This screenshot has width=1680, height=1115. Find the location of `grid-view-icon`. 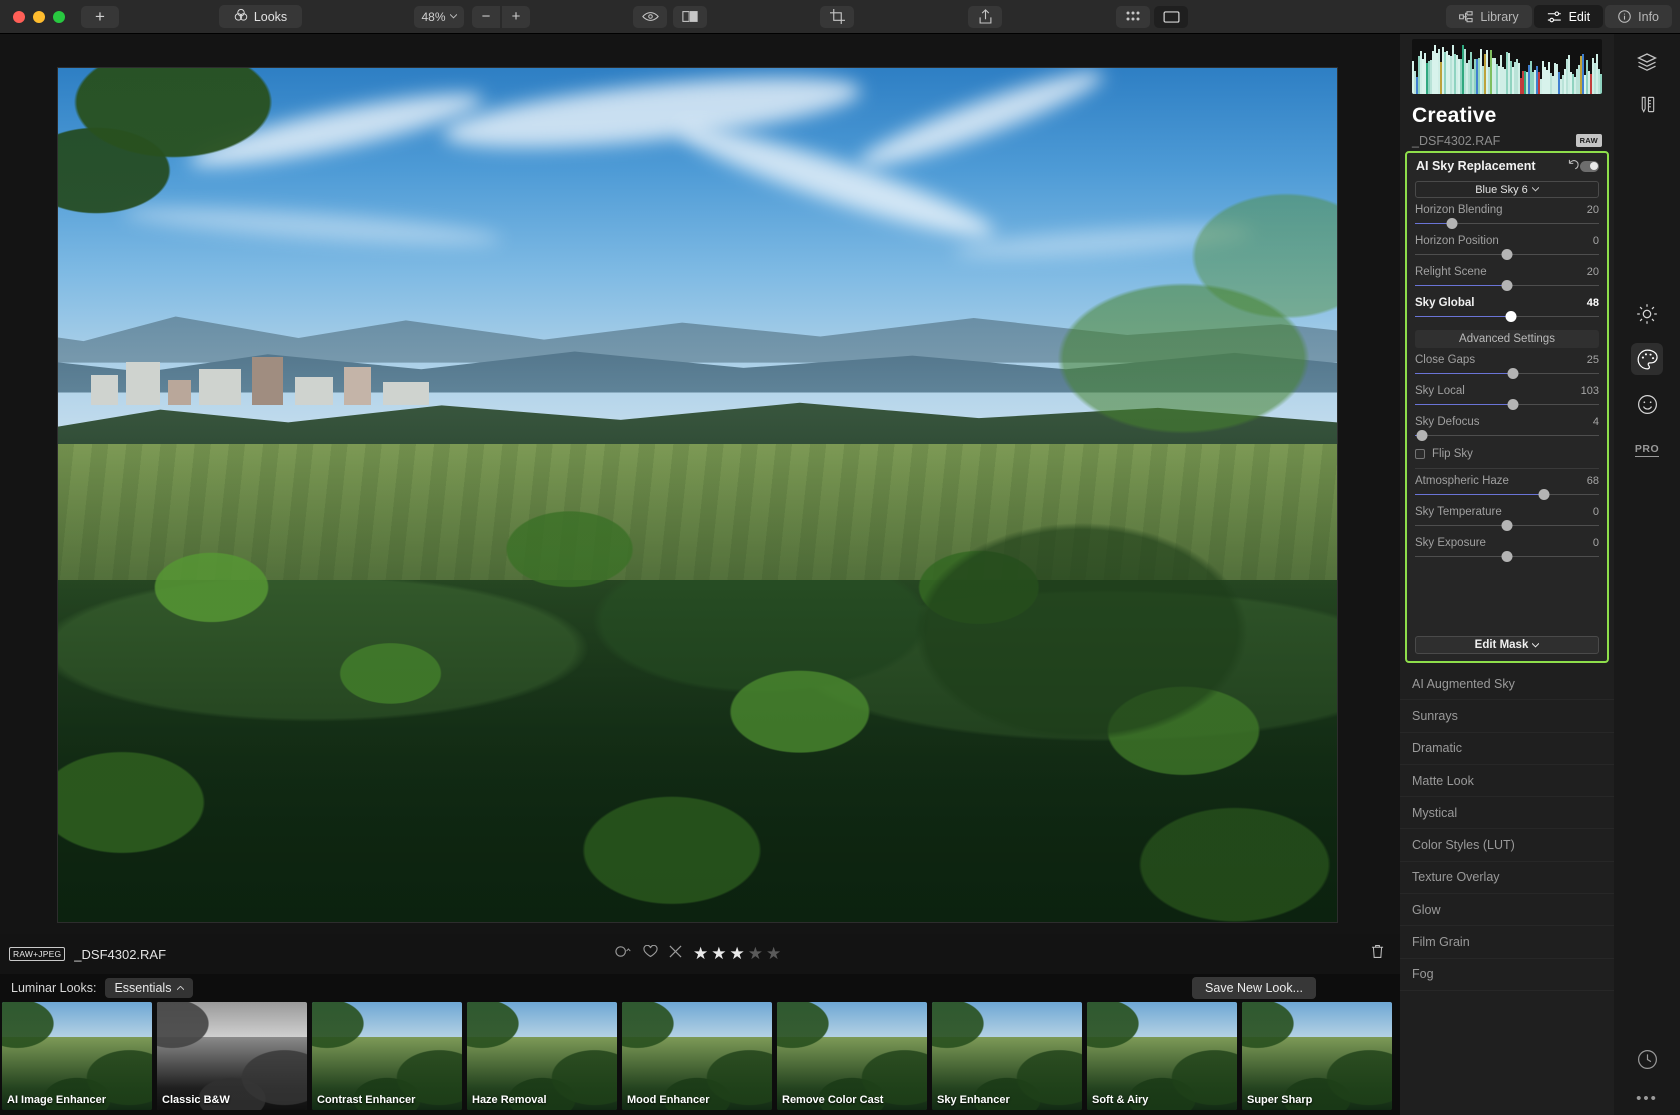

grid-view-icon is located at coordinates (1133, 16).